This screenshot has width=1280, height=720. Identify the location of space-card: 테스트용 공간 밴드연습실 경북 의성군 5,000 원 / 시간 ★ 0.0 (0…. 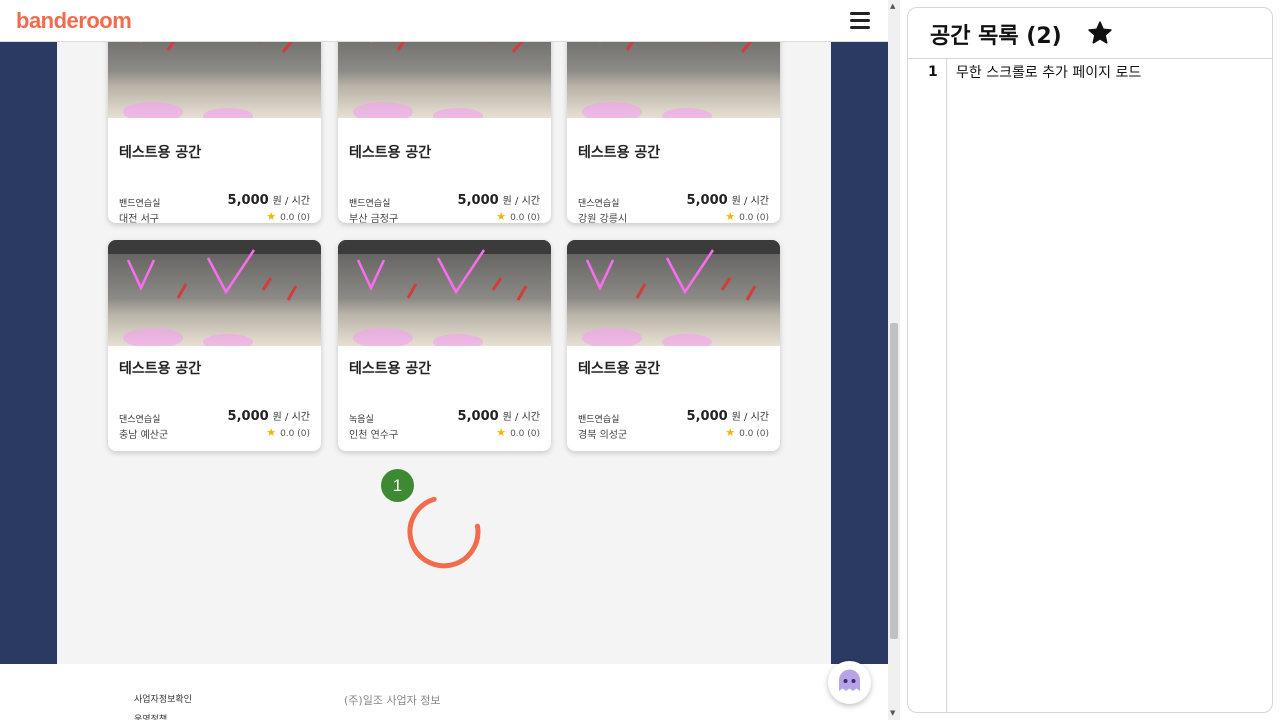
(673, 345).